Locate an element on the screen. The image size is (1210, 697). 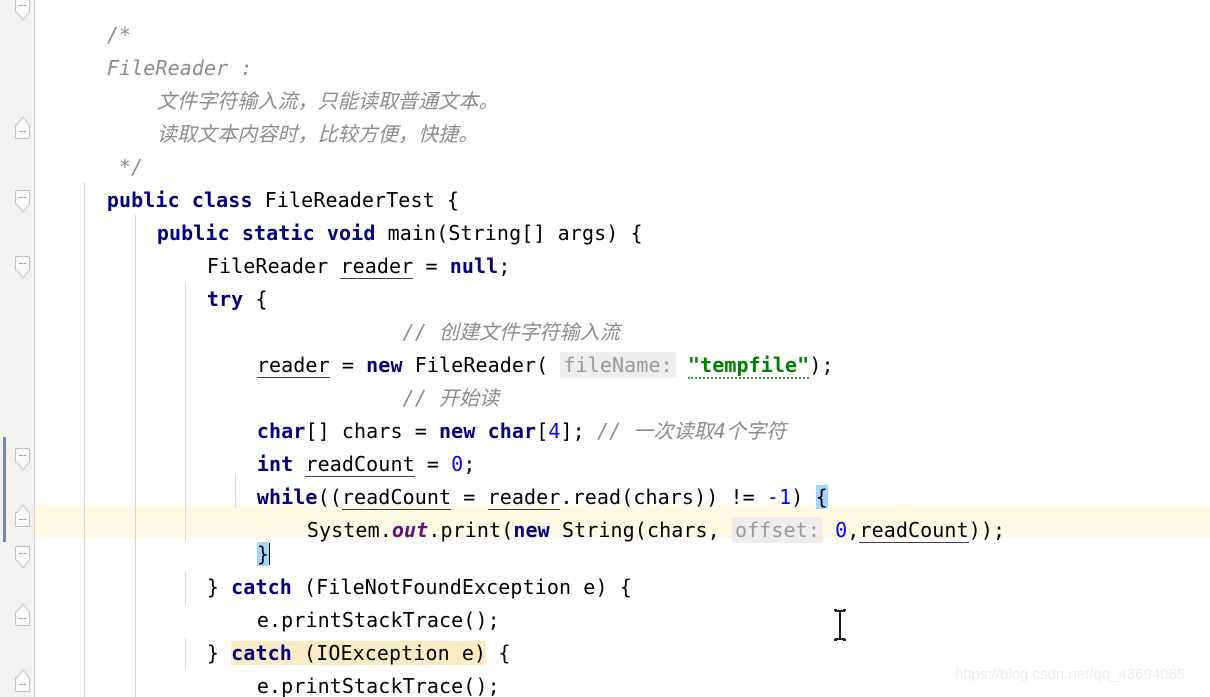
exception-ioexception: IOException is located at coordinates (383, 653).